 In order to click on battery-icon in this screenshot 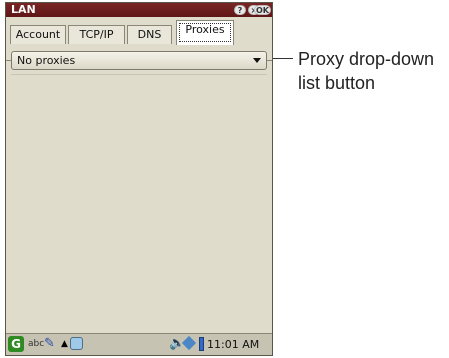, I will do `click(201, 344)`.